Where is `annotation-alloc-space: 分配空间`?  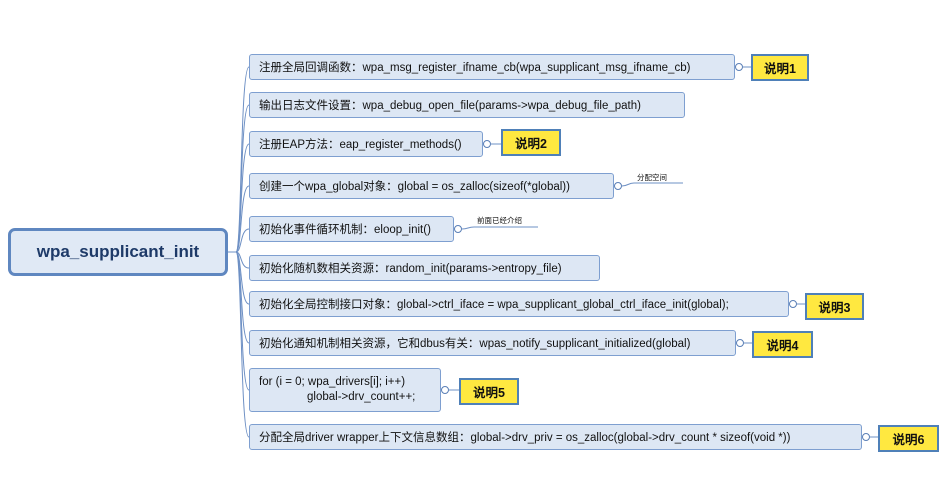
annotation-alloc-space: 分配空间 is located at coordinates (652, 177).